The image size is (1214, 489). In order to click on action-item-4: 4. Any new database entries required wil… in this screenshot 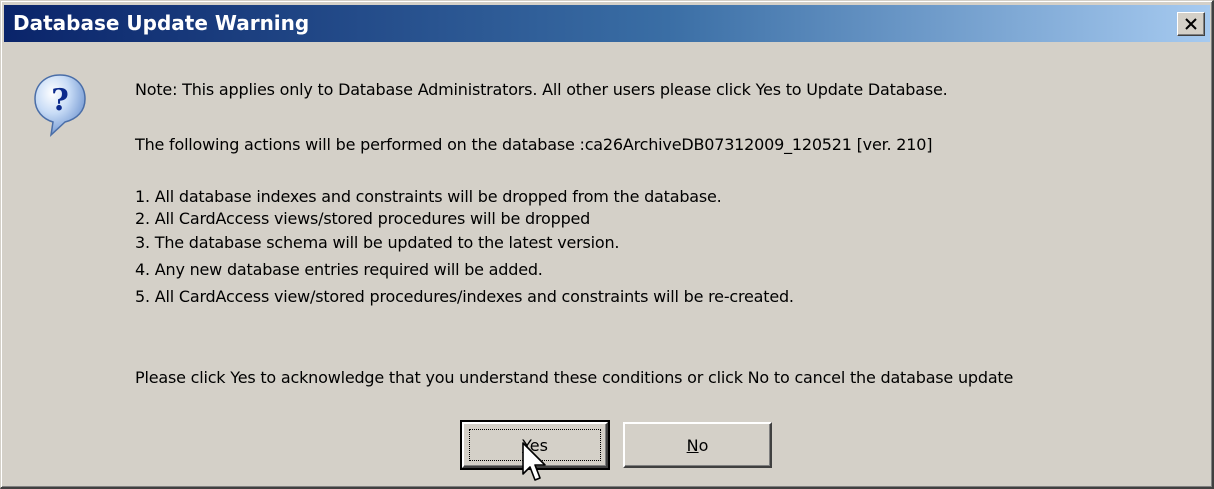, I will do `click(339, 269)`.